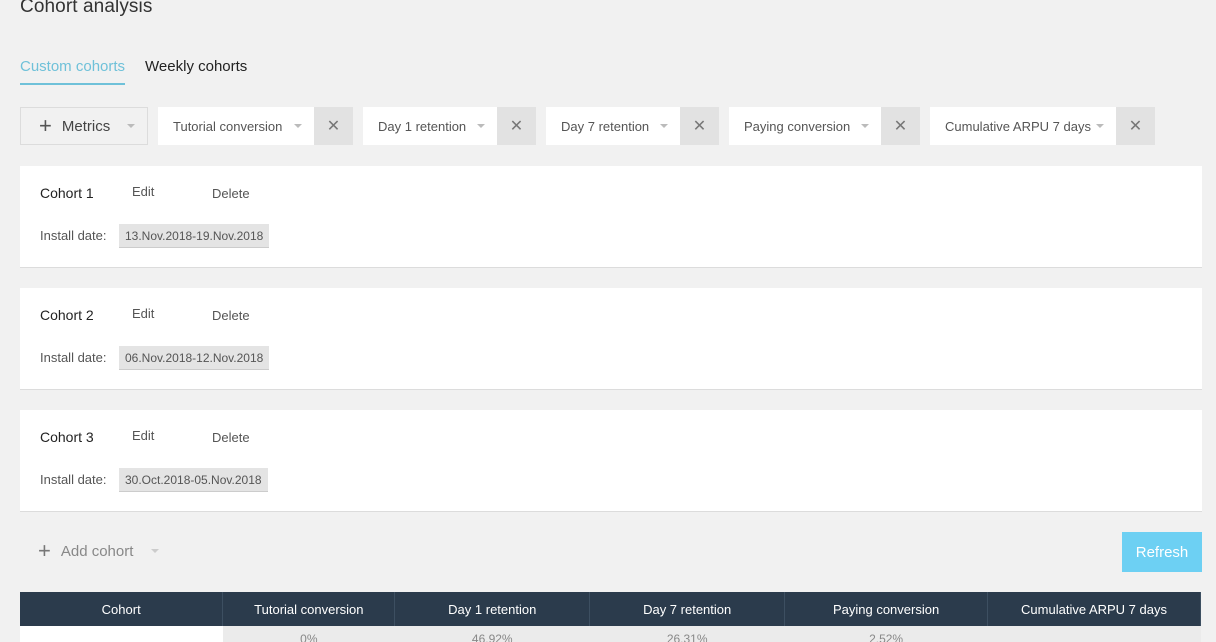 This screenshot has width=1216, height=642. Describe the element at coordinates (687, 609) in the screenshot. I see `column-header: Day 7 retention` at that location.